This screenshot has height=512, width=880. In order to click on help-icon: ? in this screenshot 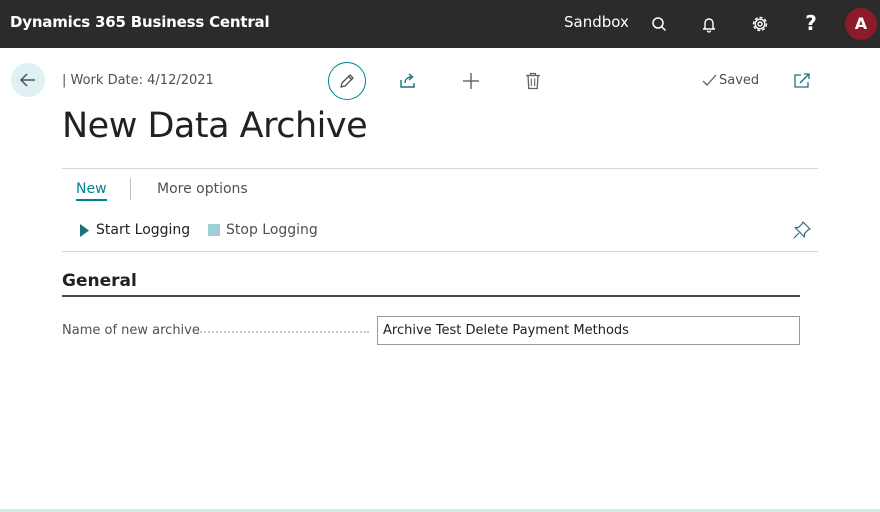, I will do `click(811, 23)`.